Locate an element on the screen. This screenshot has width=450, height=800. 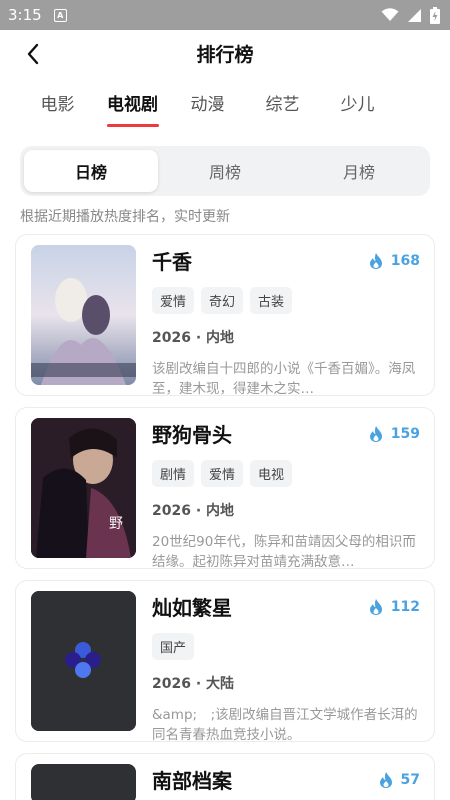
tab-movie: 电影 is located at coordinates (57, 107).